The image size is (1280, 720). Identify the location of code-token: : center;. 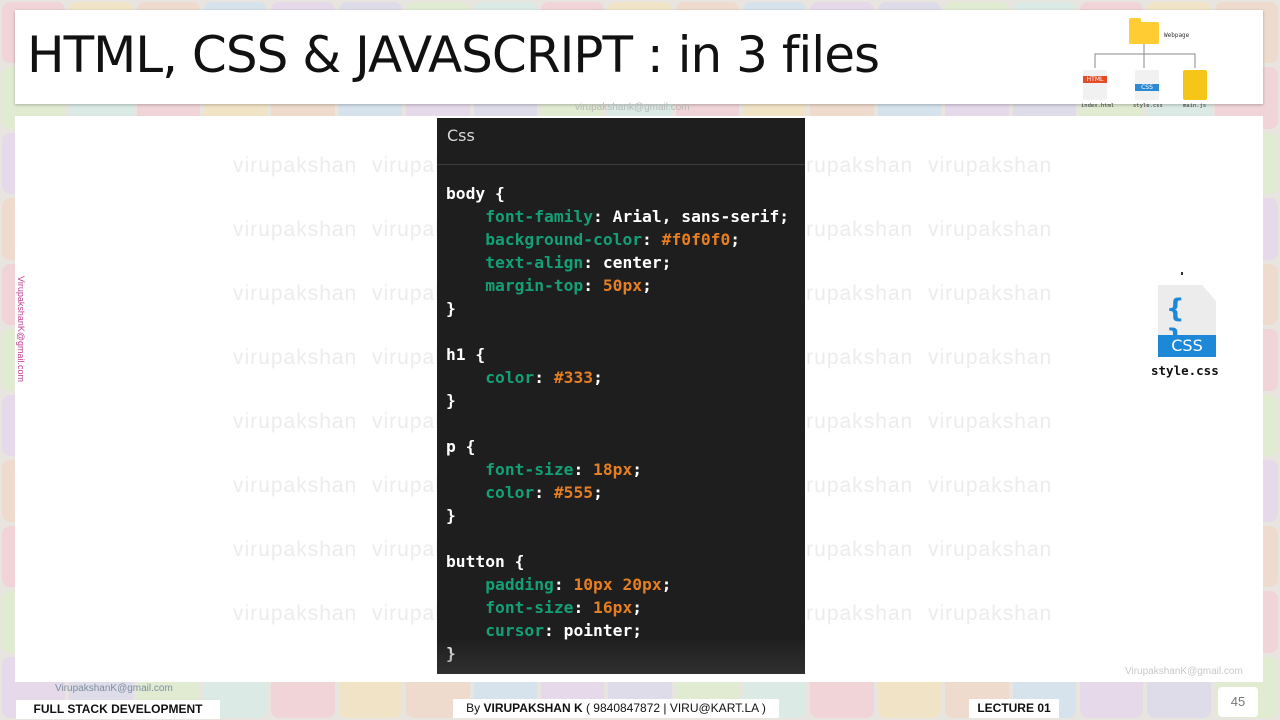
(627, 262).